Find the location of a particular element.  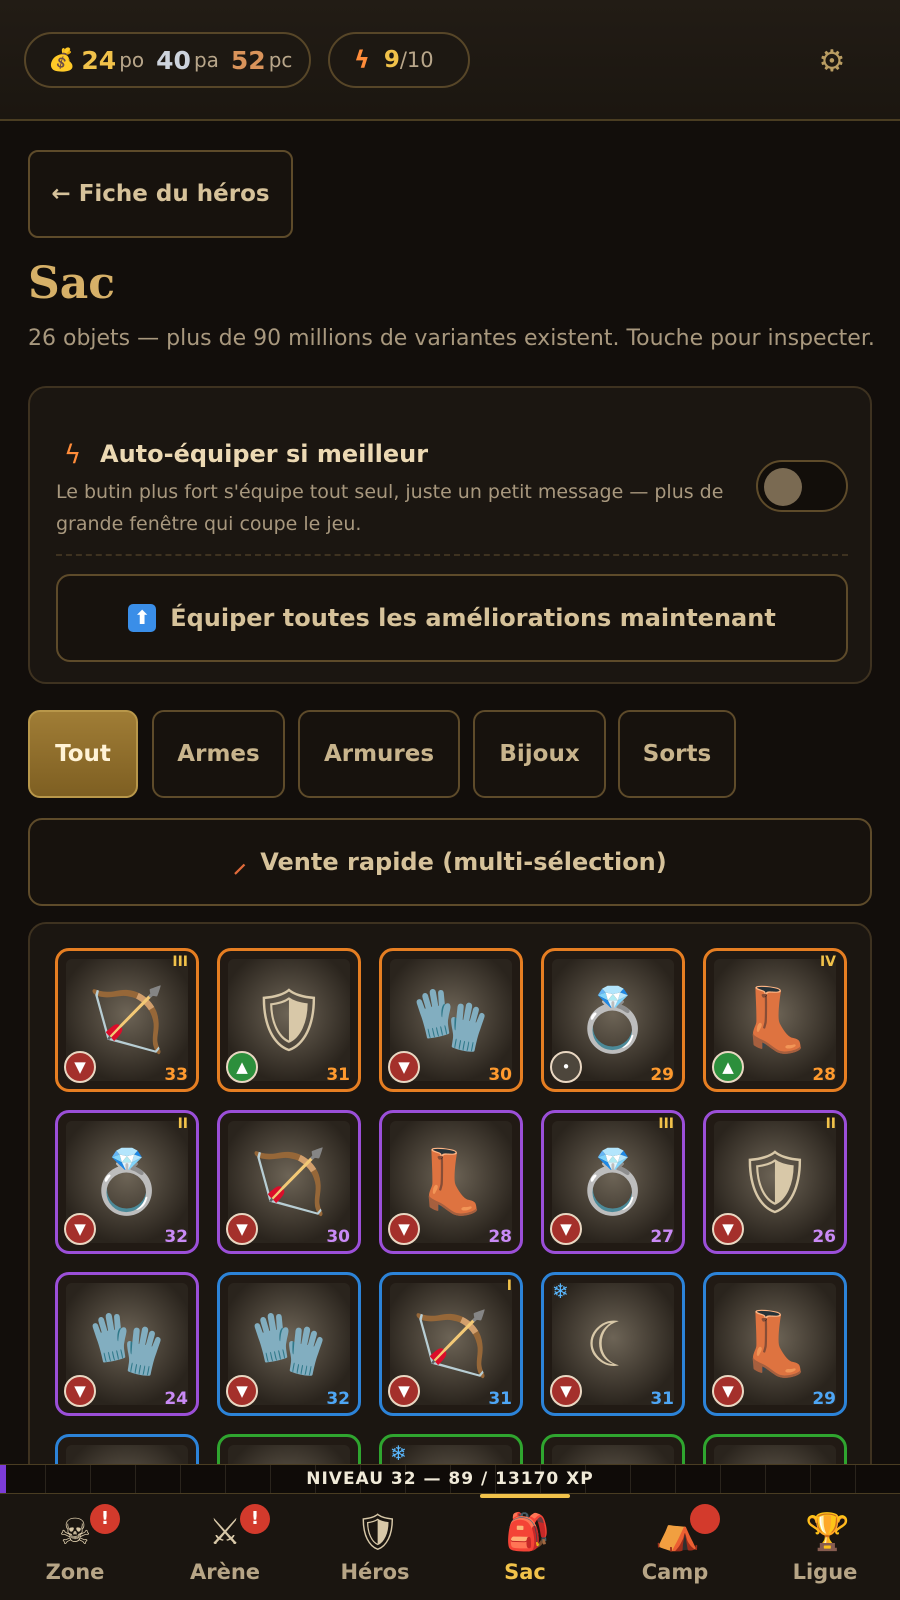

inventory-slot: 🏹 III 33 ▼ is located at coordinates (127, 1020).